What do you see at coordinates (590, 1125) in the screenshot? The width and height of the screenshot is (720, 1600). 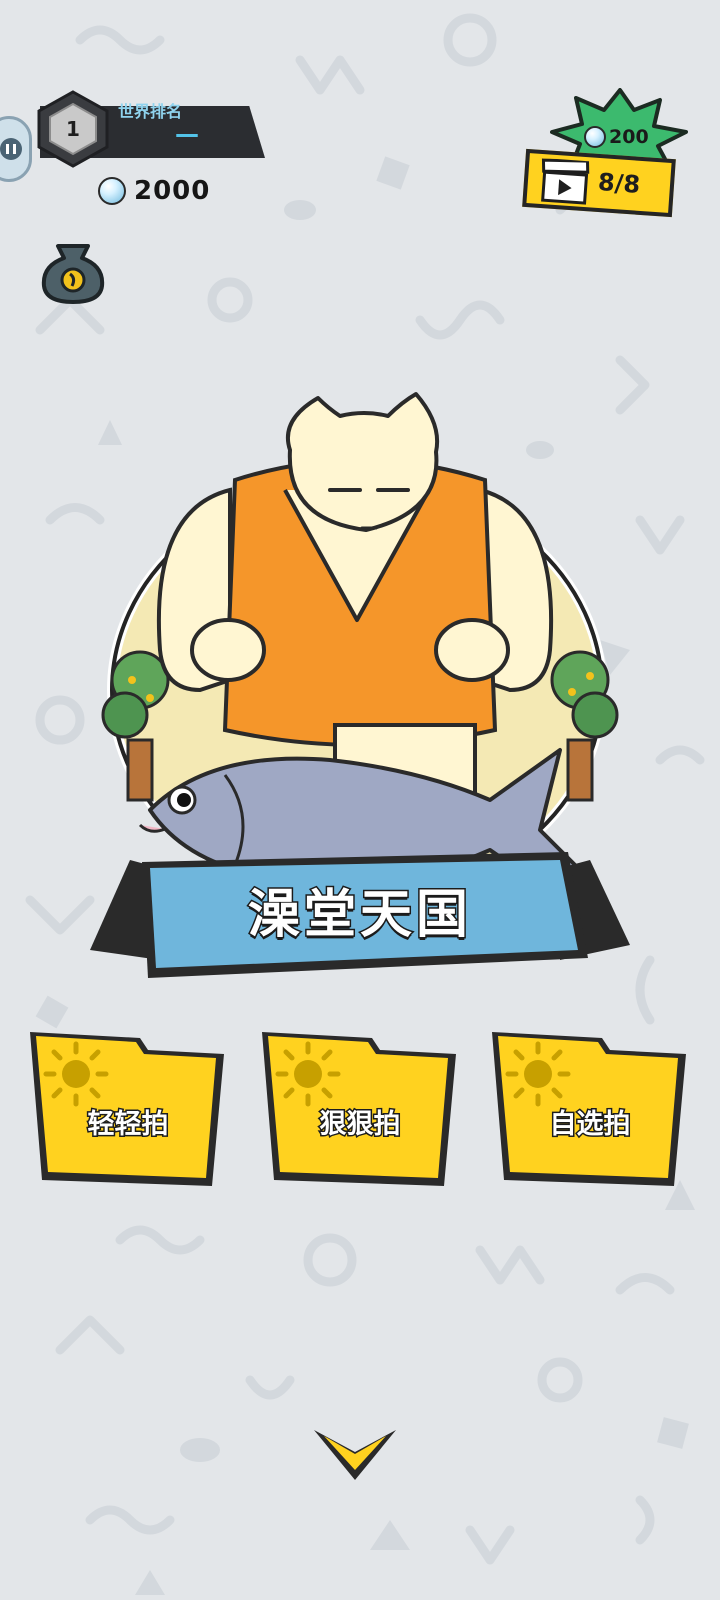 I see `mode-label-custom: 自选拍` at bounding box center [590, 1125].